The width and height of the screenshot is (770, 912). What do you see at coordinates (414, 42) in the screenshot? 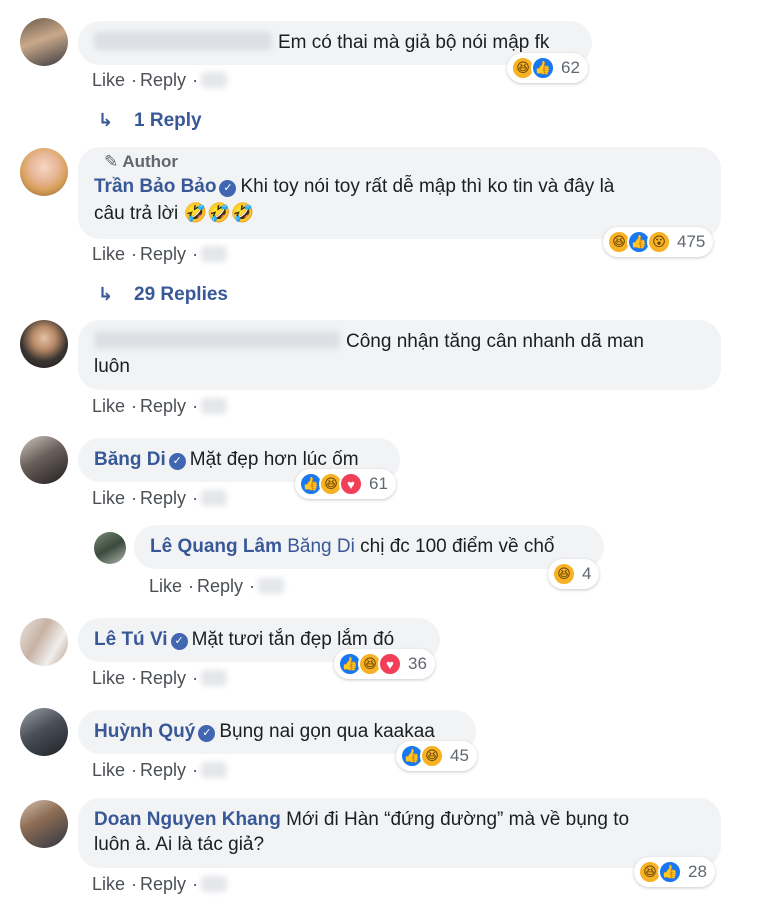
I see `comment-text: Em có thai mà giả bộ nói mập fk` at bounding box center [414, 42].